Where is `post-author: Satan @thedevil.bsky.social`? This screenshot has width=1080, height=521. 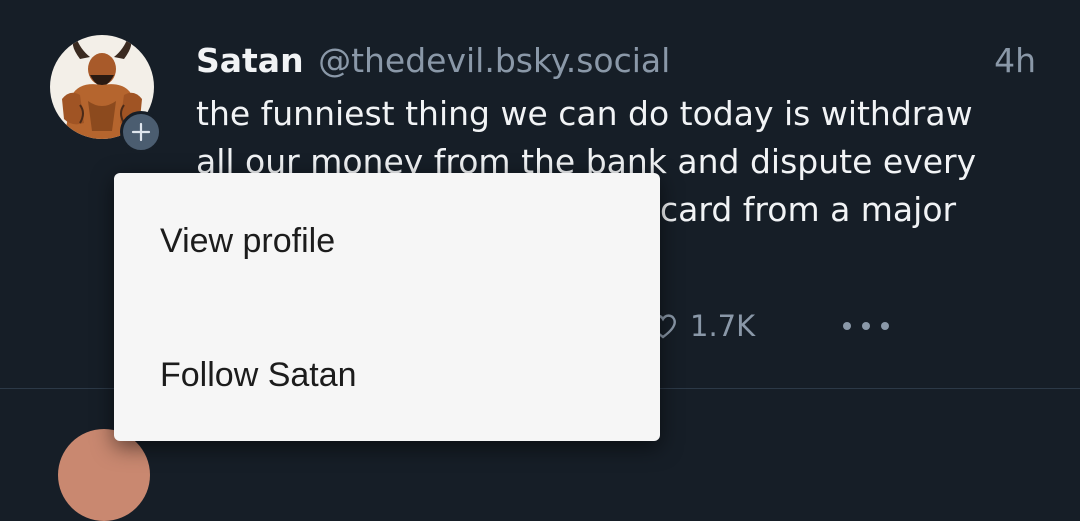
post-author: Satan @thedevil.bsky.social is located at coordinates (433, 61).